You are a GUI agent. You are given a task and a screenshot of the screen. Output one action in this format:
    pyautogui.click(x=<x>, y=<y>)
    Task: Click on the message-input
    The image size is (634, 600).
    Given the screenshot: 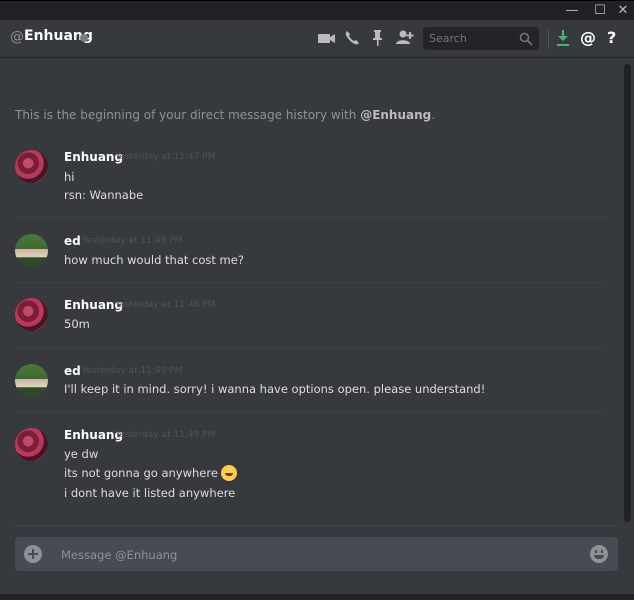 What is the action you would take?
    pyautogui.click(x=321, y=555)
    